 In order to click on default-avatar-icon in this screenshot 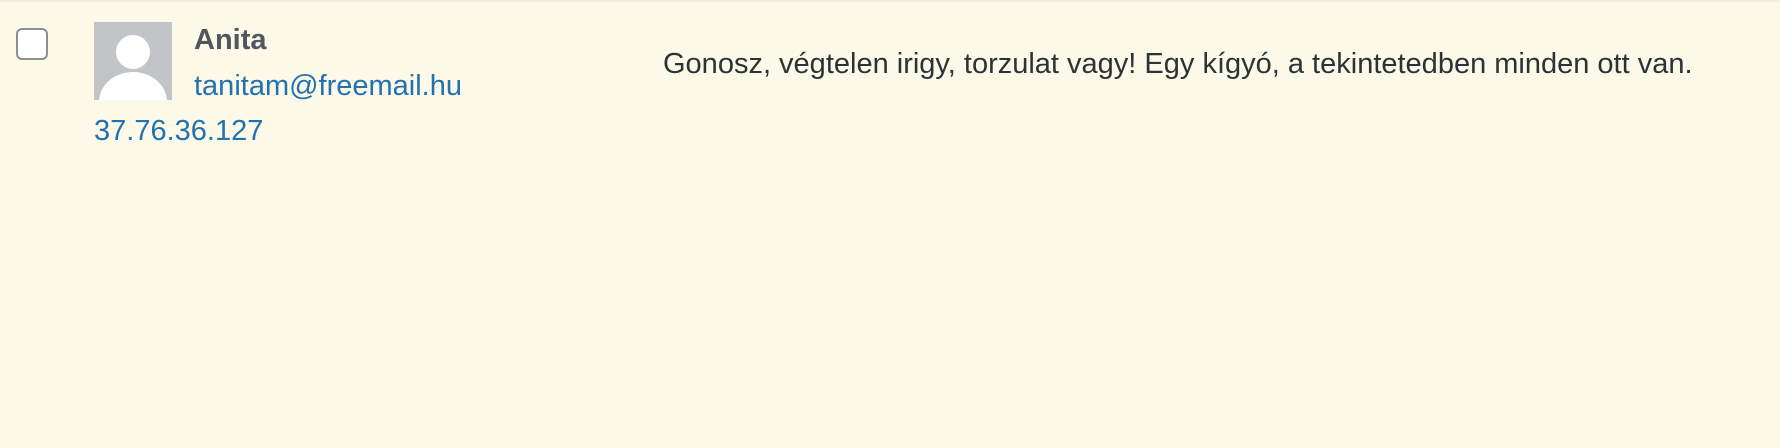, I will do `click(133, 61)`.